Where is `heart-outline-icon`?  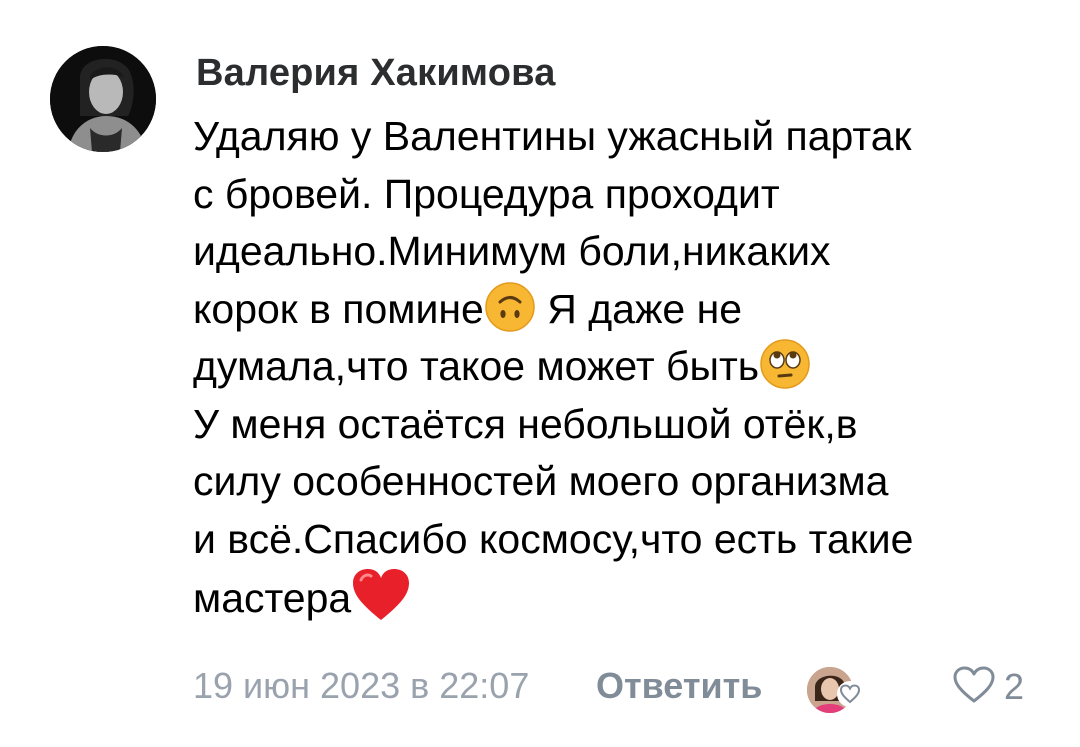 heart-outline-icon is located at coordinates (974, 687).